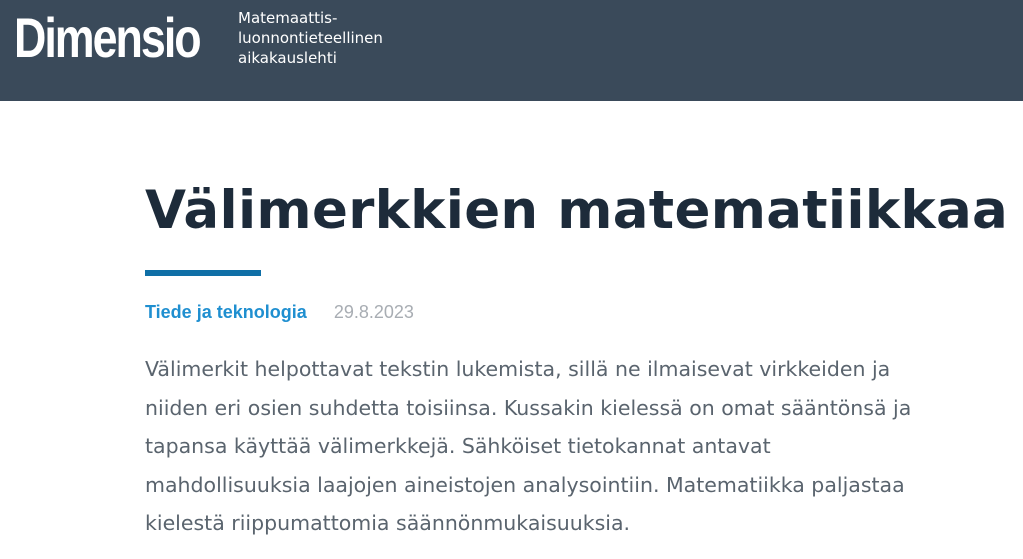 Image resolution: width=1023 pixels, height=559 pixels. I want to click on site-logo: Dimensio, so click(108, 38).